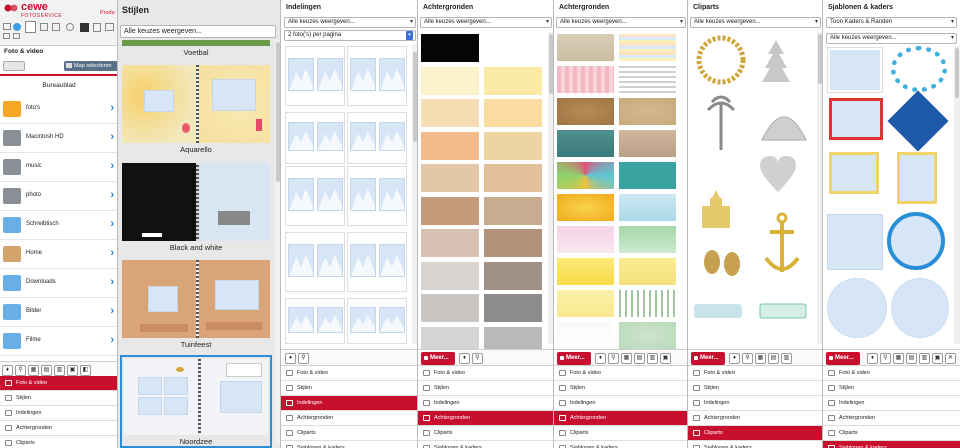 Image resolution: width=960 pixels, height=448 pixels. I want to click on undo-icon, so click(70, 27).